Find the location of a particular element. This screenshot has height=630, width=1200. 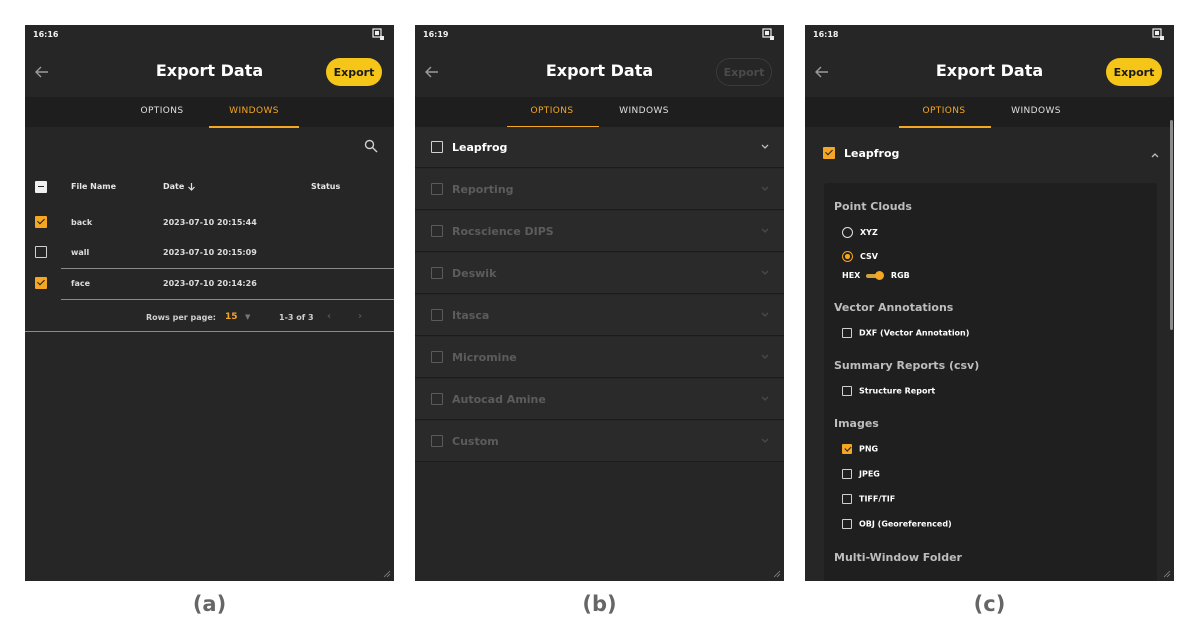

section-title-summary-reports: Summary Reports (csv) is located at coordinates (907, 365).